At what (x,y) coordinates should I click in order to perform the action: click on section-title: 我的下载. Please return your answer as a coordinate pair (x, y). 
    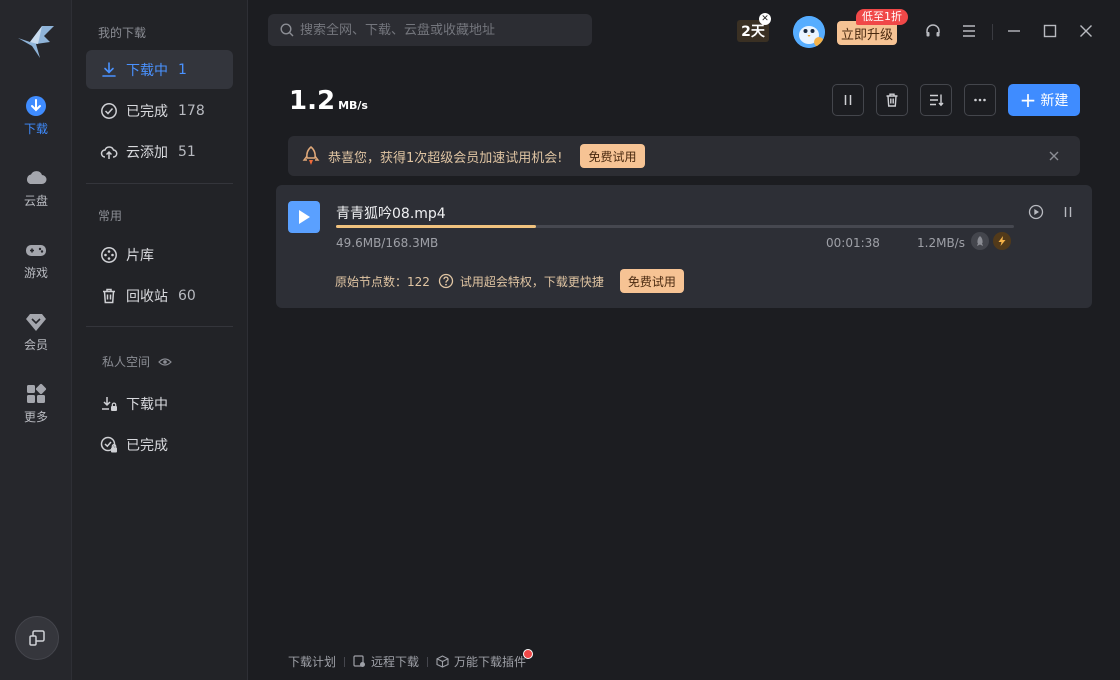
    Looking at the image, I should click on (122, 33).